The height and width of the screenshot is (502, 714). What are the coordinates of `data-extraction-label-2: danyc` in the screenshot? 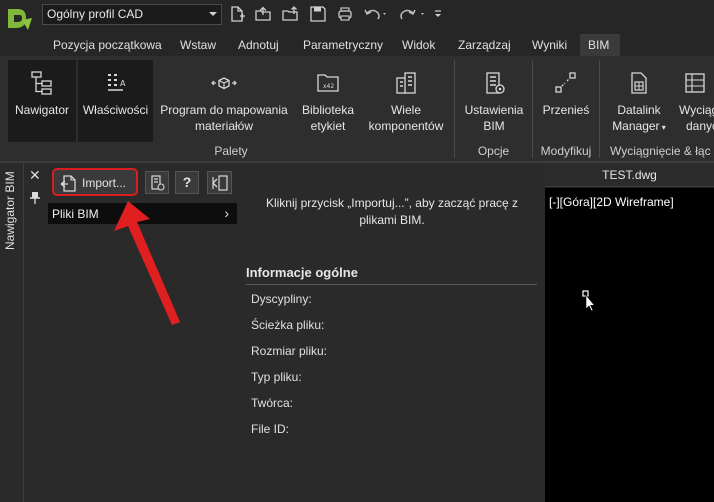 It's located at (700, 126).